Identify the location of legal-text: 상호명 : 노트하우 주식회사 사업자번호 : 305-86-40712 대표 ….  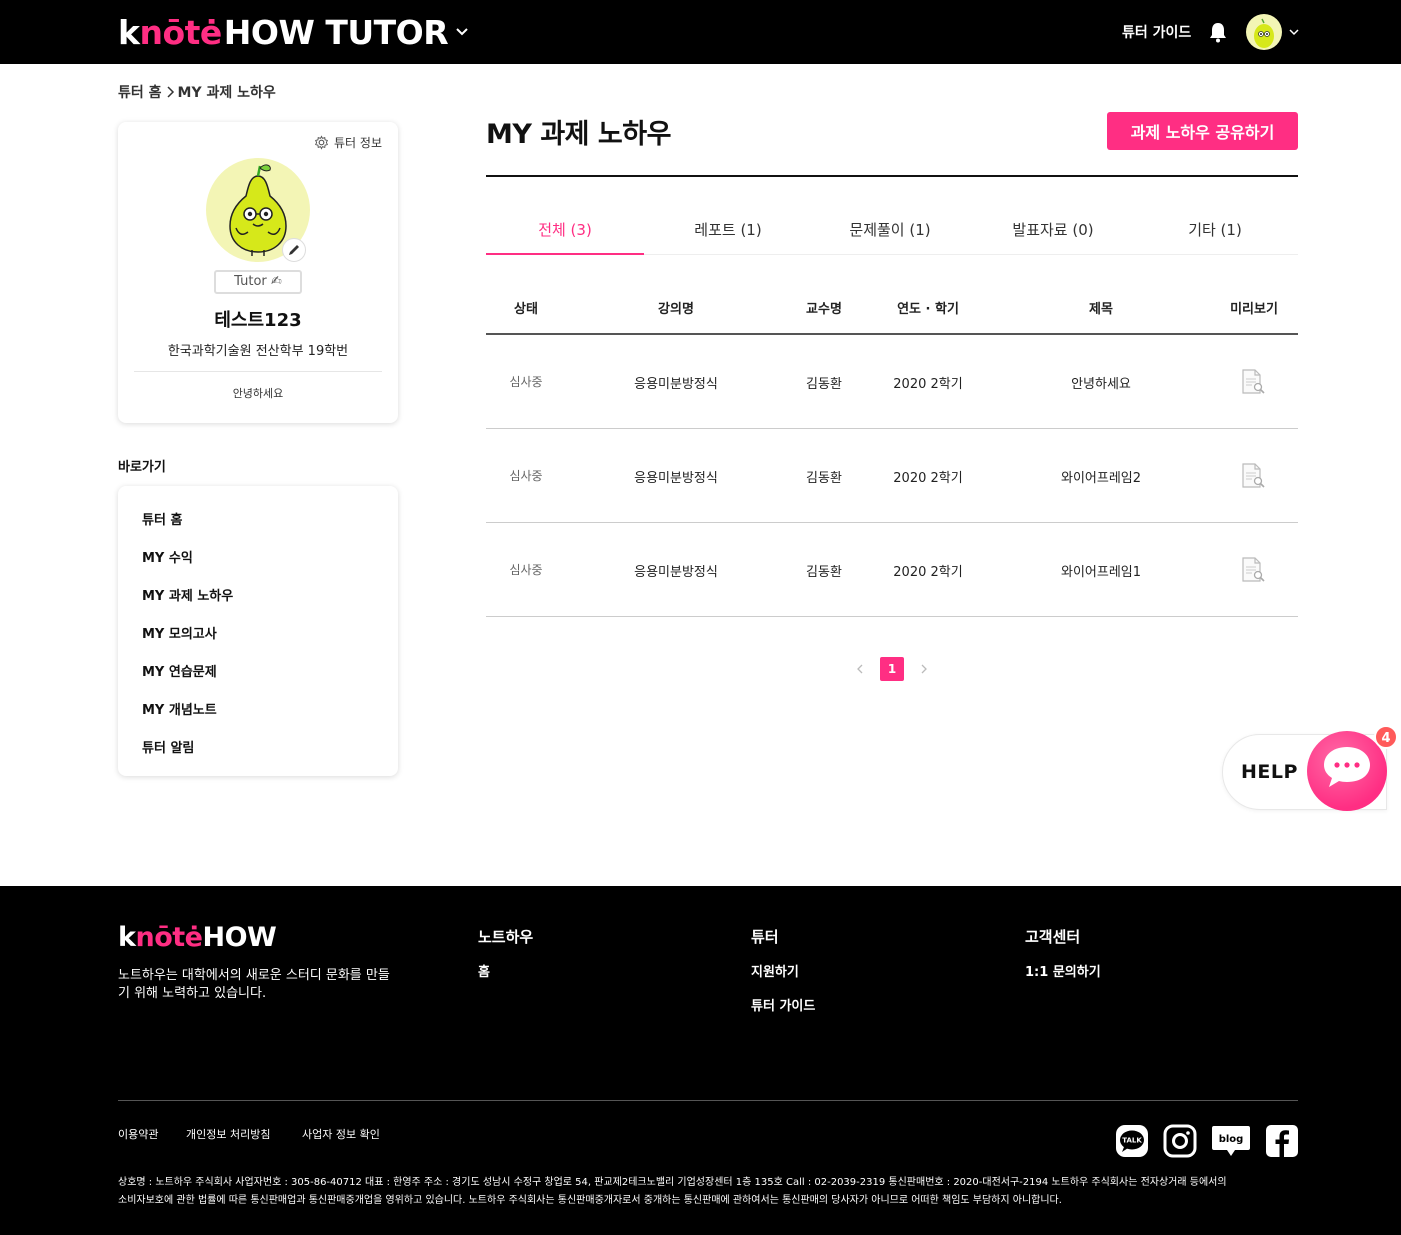
(708, 1192).